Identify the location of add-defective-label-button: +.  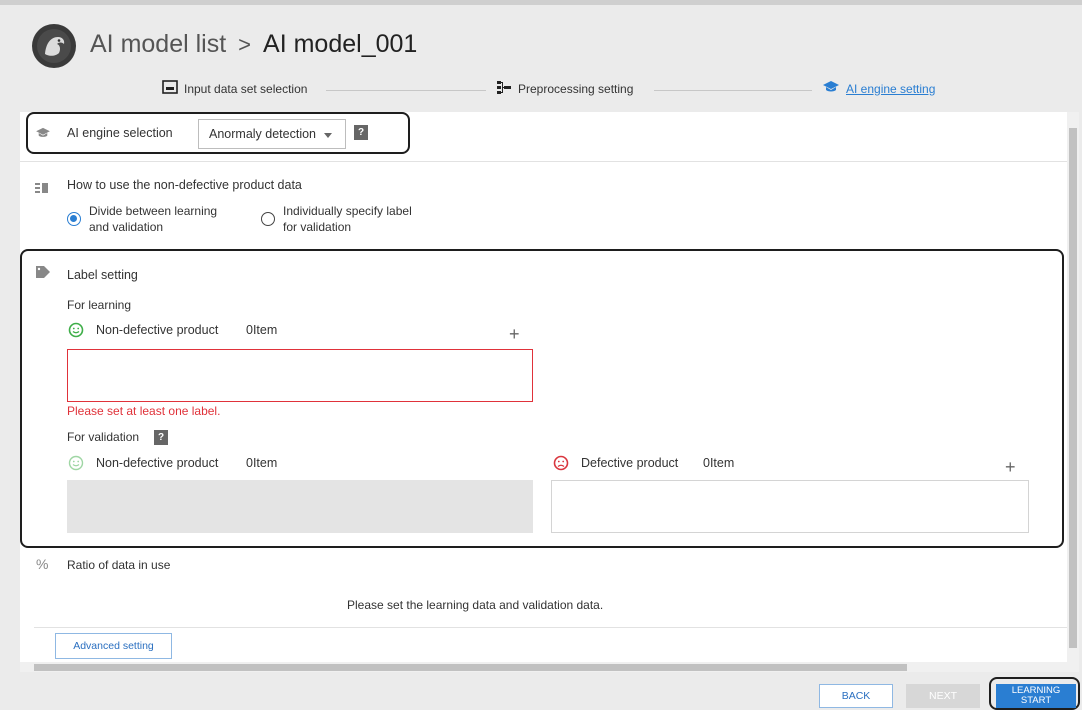
(1010, 467).